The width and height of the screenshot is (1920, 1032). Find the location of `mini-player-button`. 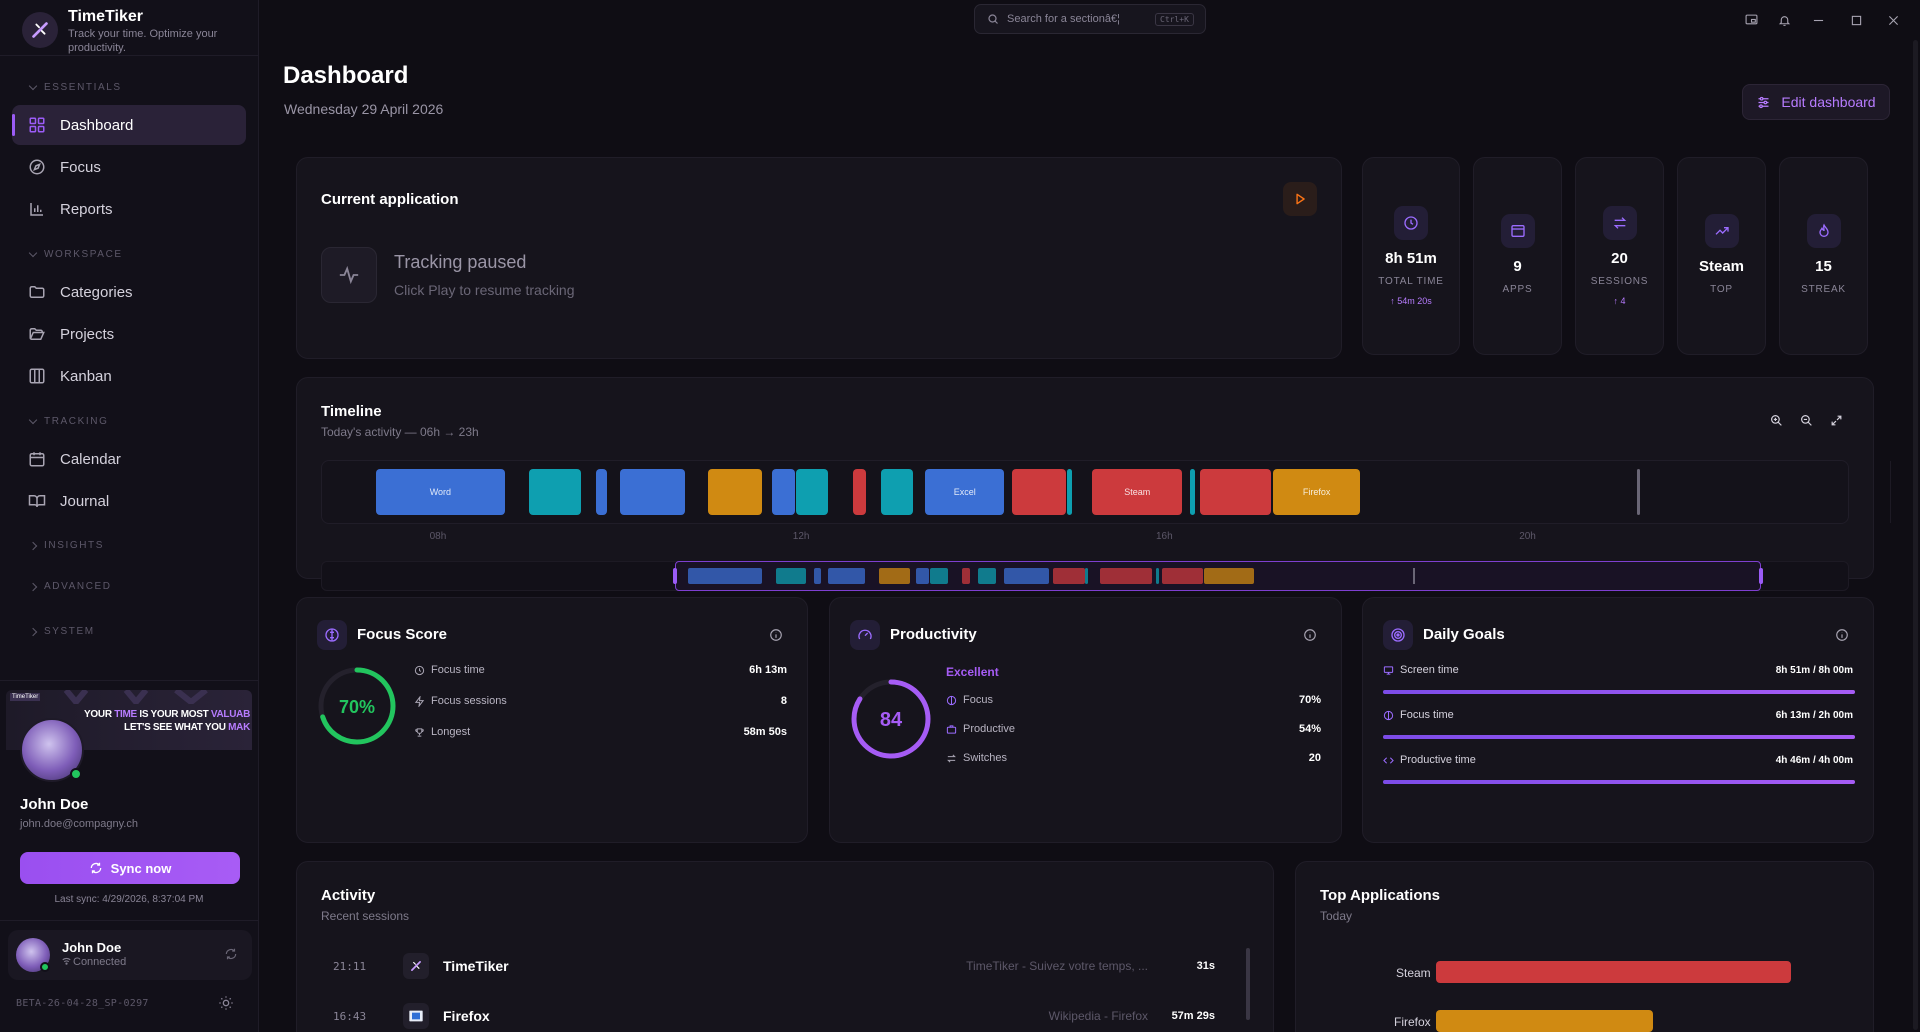

mini-player-button is located at coordinates (1751, 20).